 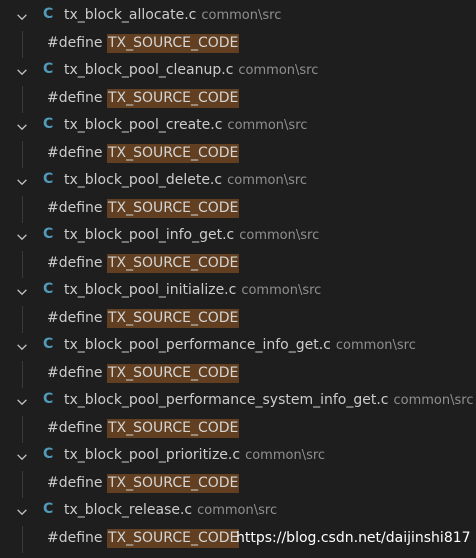 I want to click on file-name-label: tx_block_release.c, so click(x=128, y=510).